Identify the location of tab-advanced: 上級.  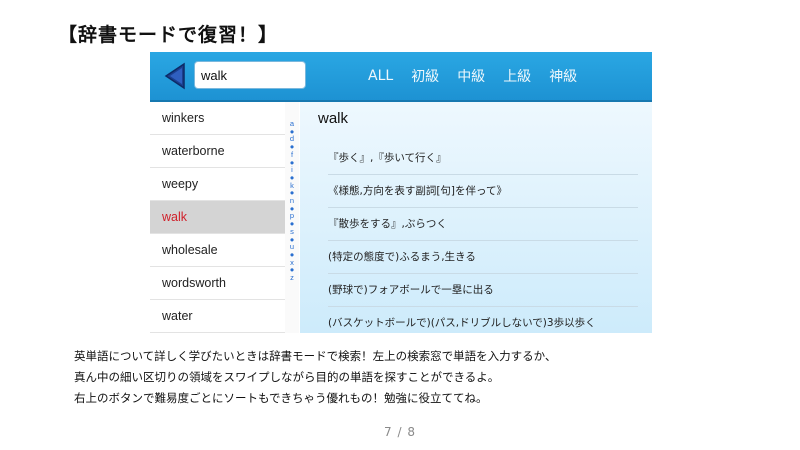
(517, 76).